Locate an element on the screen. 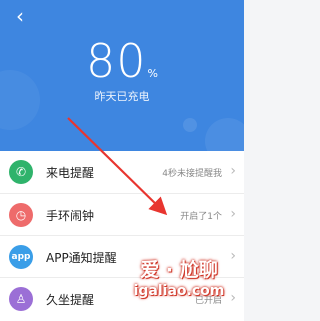 Image resolution: width=320 pixels, height=321 pixels. alarm-clock-icon: ◷ is located at coordinates (21, 215).